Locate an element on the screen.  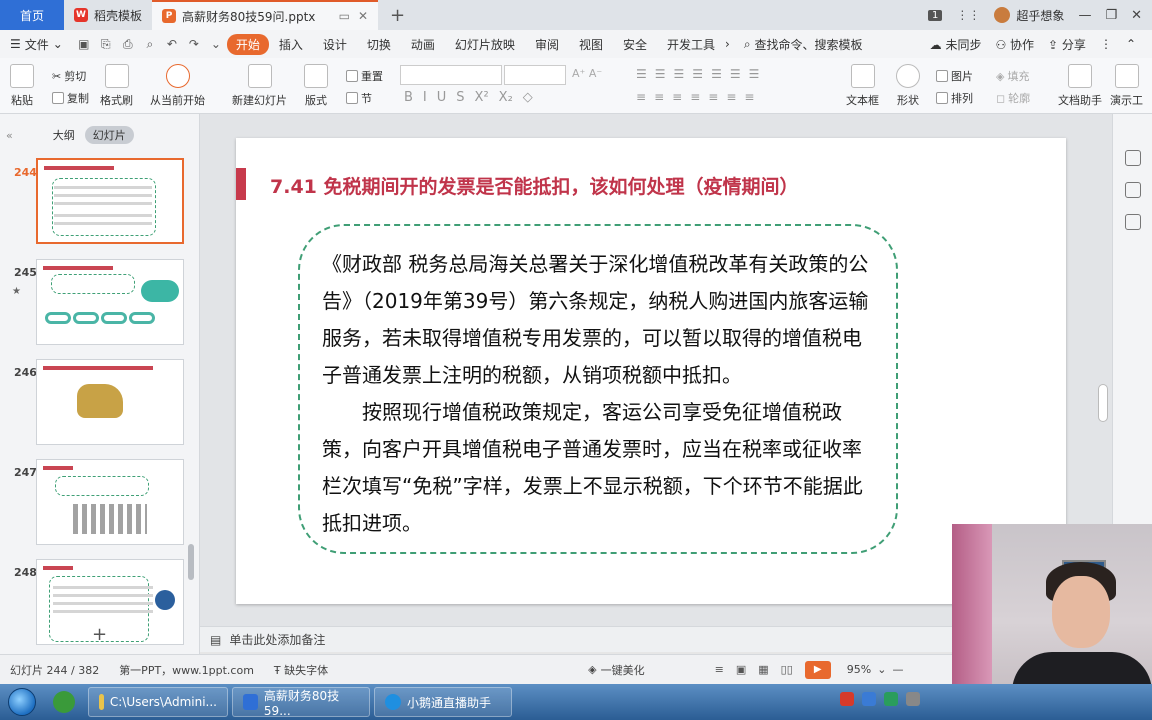
vertical-align-icon: ≡ is located at coordinates (731, 97).